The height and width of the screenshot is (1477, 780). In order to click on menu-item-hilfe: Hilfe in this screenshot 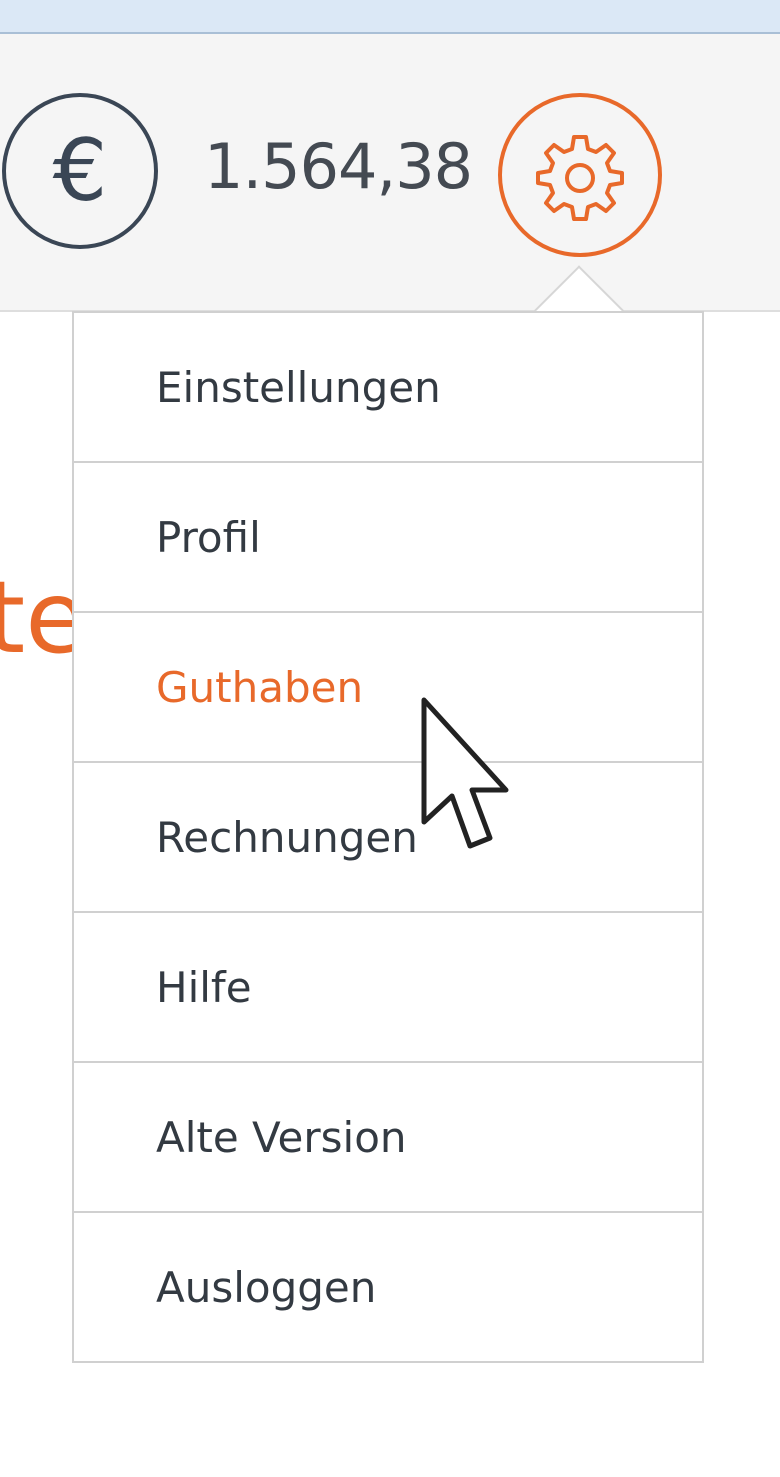, I will do `click(388, 988)`.